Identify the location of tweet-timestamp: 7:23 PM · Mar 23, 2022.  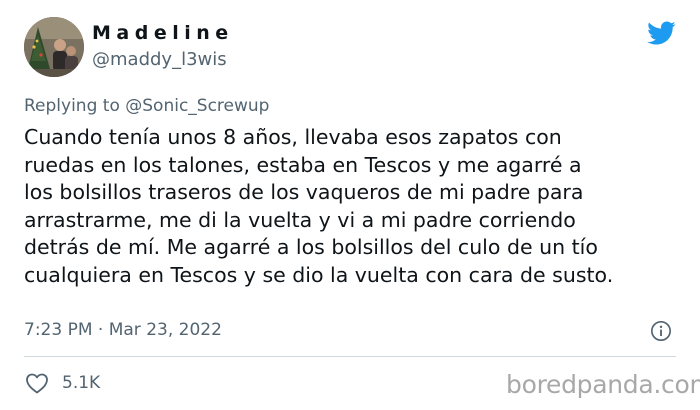
(123, 330).